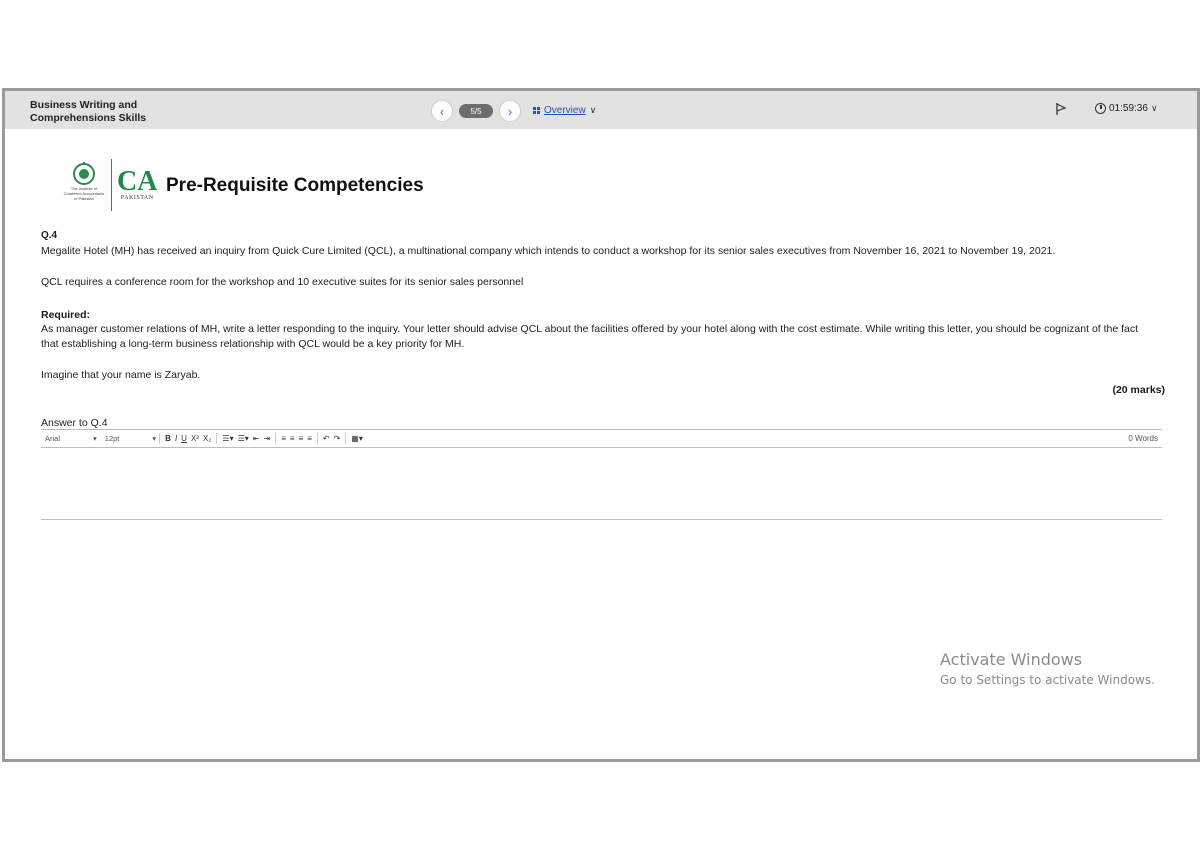  I want to click on subscript-button: X₂, so click(207, 438).